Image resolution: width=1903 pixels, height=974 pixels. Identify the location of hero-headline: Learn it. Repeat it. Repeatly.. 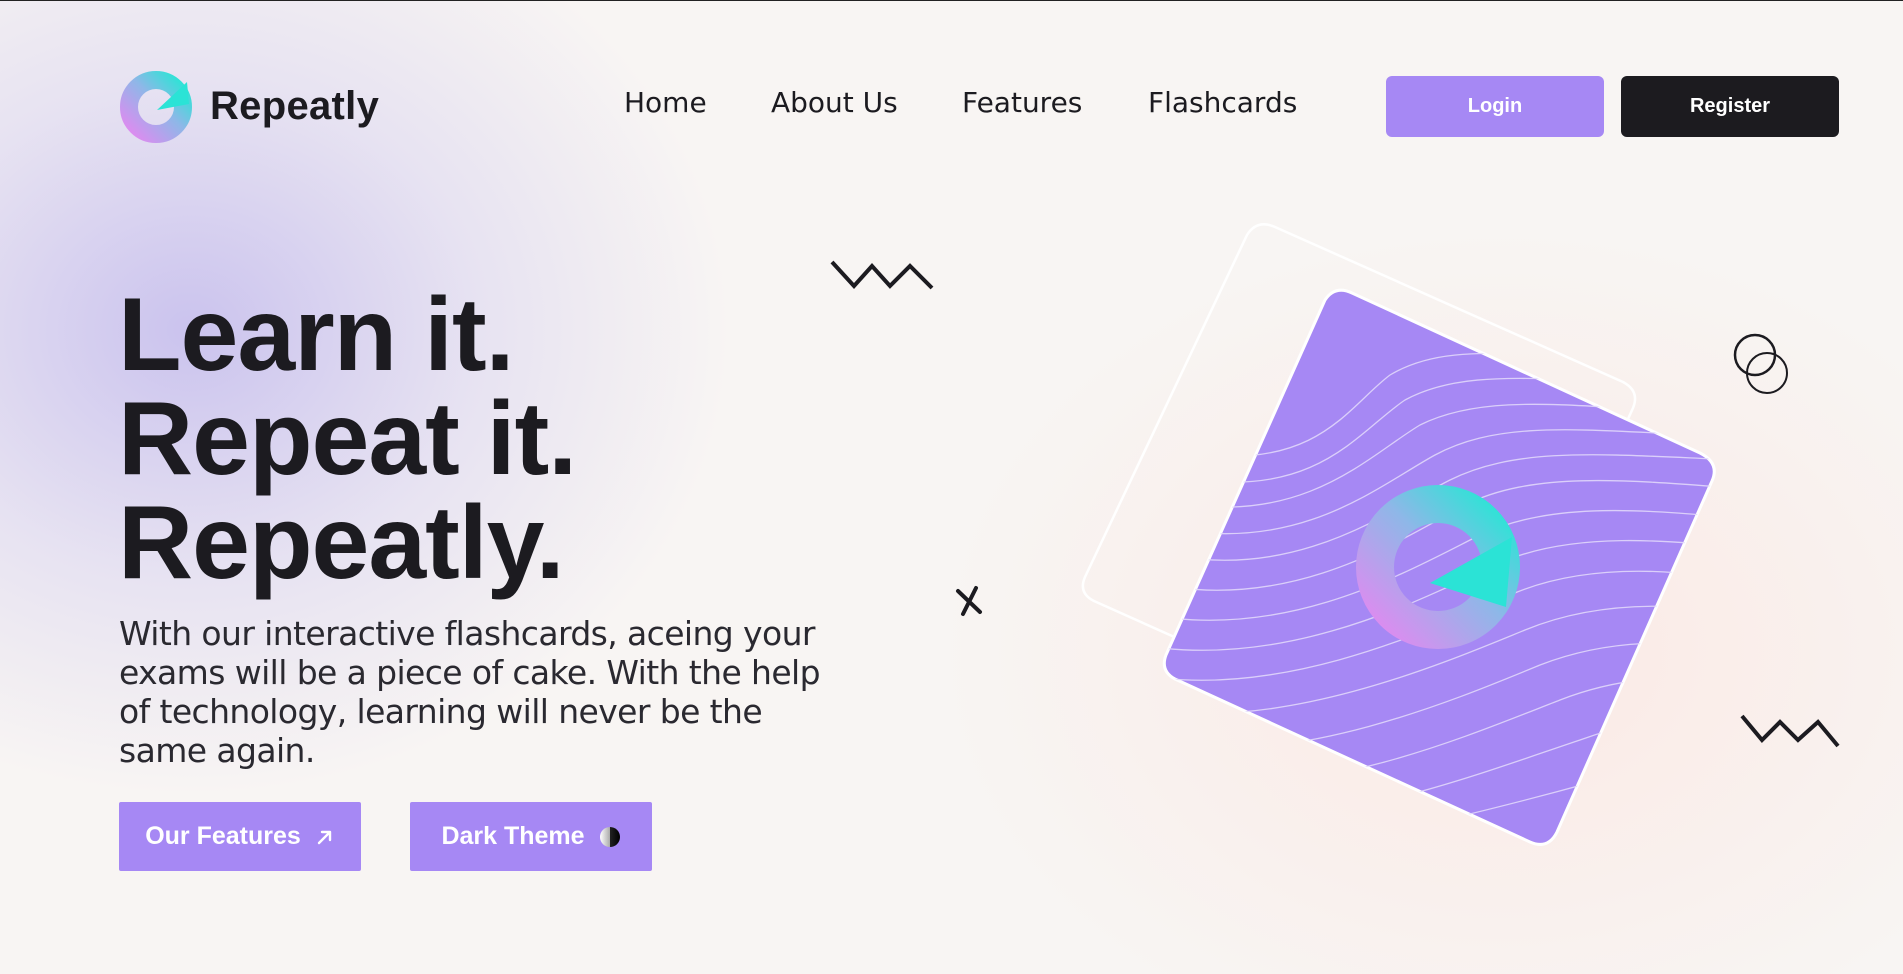
(347, 439).